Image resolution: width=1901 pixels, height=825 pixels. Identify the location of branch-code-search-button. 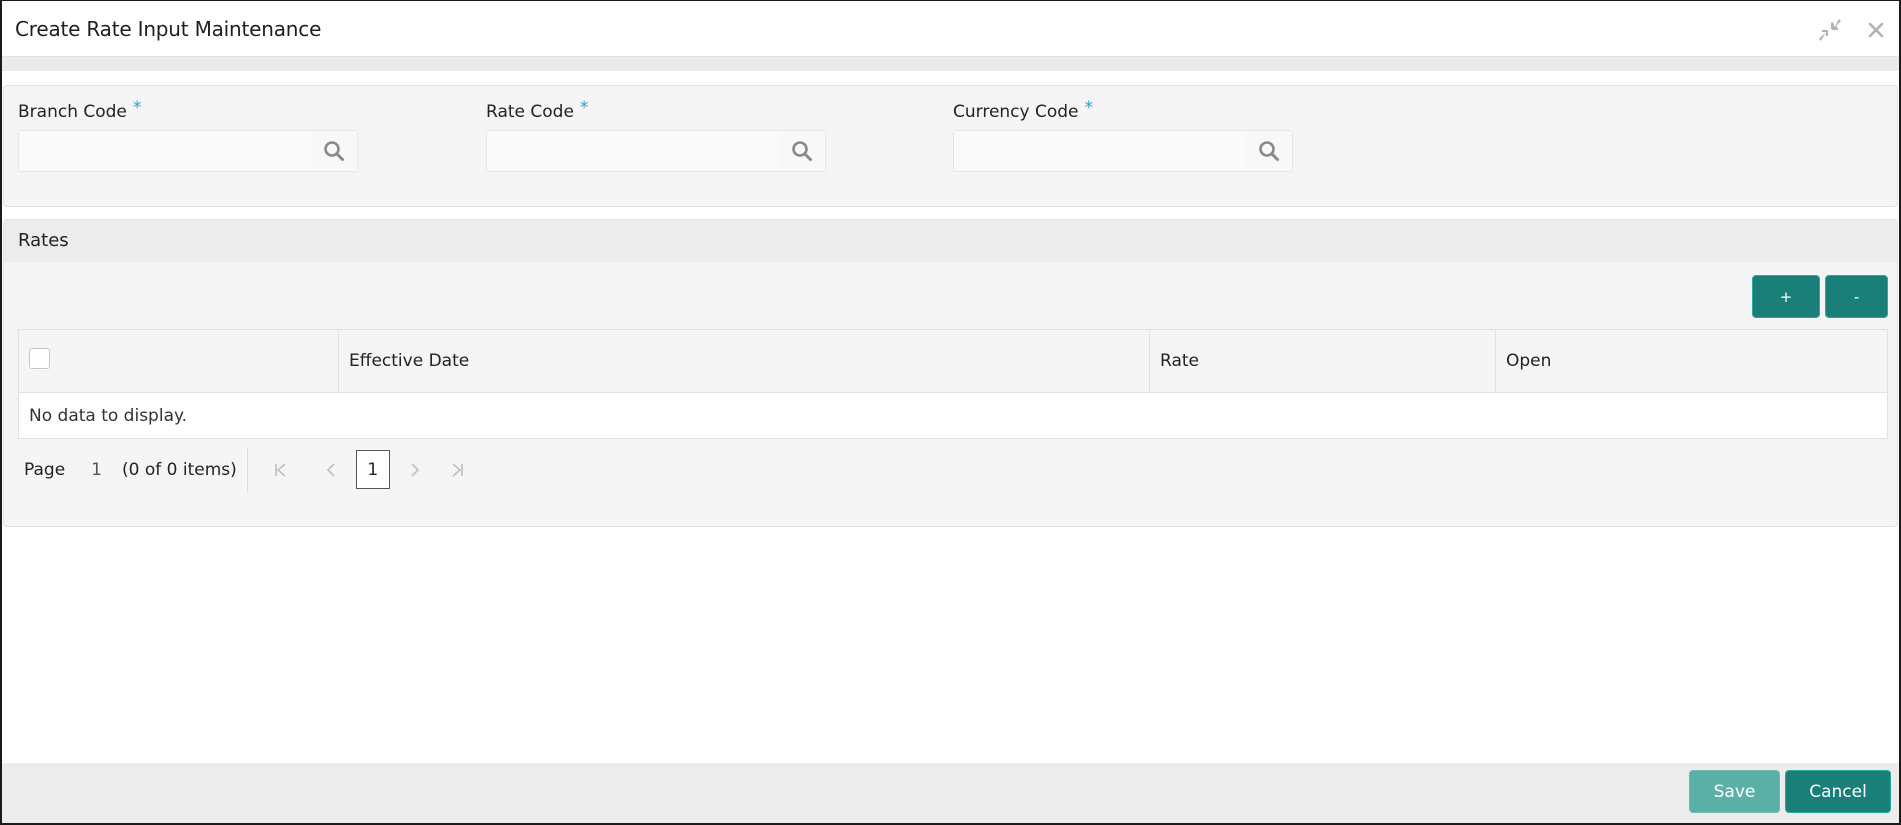
(334, 151).